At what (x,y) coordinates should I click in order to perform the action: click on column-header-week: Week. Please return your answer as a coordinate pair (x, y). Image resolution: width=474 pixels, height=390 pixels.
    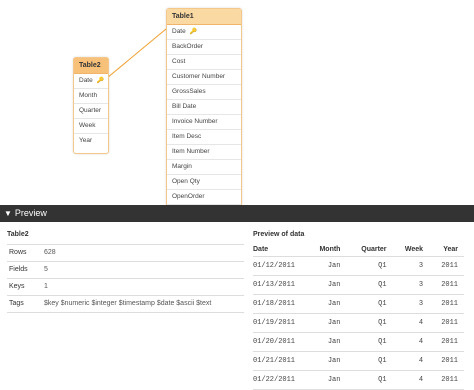
    Looking at the image, I should click on (413, 249).